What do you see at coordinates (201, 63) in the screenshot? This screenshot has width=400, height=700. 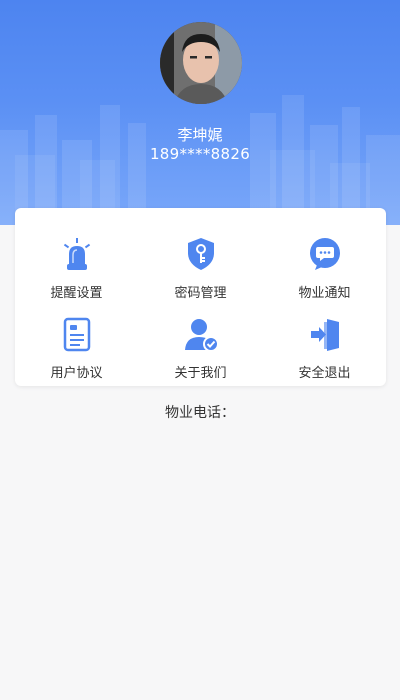 I see `user-avatar` at bounding box center [201, 63].